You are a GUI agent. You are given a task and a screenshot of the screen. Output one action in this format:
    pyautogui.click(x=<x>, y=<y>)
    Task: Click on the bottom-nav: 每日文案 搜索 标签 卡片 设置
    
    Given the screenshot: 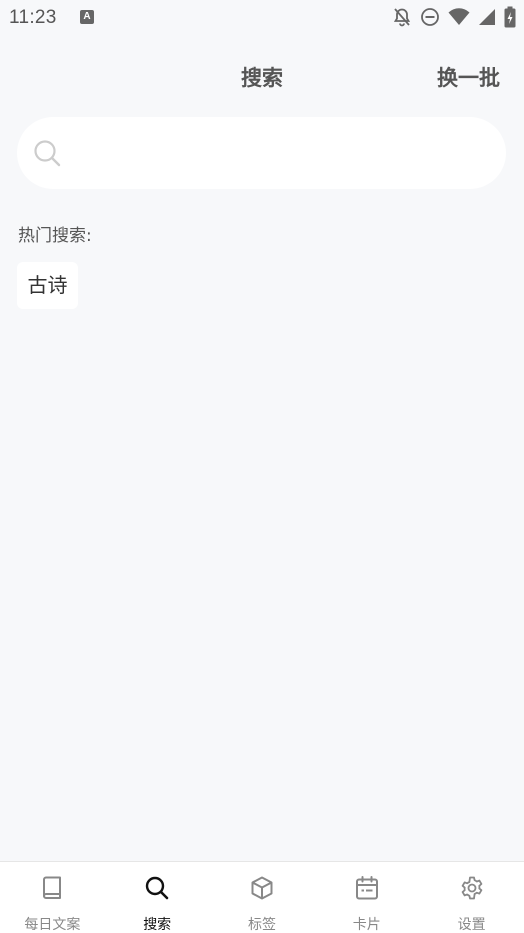 What is the action you would take?
    pyautogui.click(x=262, y=897)
    